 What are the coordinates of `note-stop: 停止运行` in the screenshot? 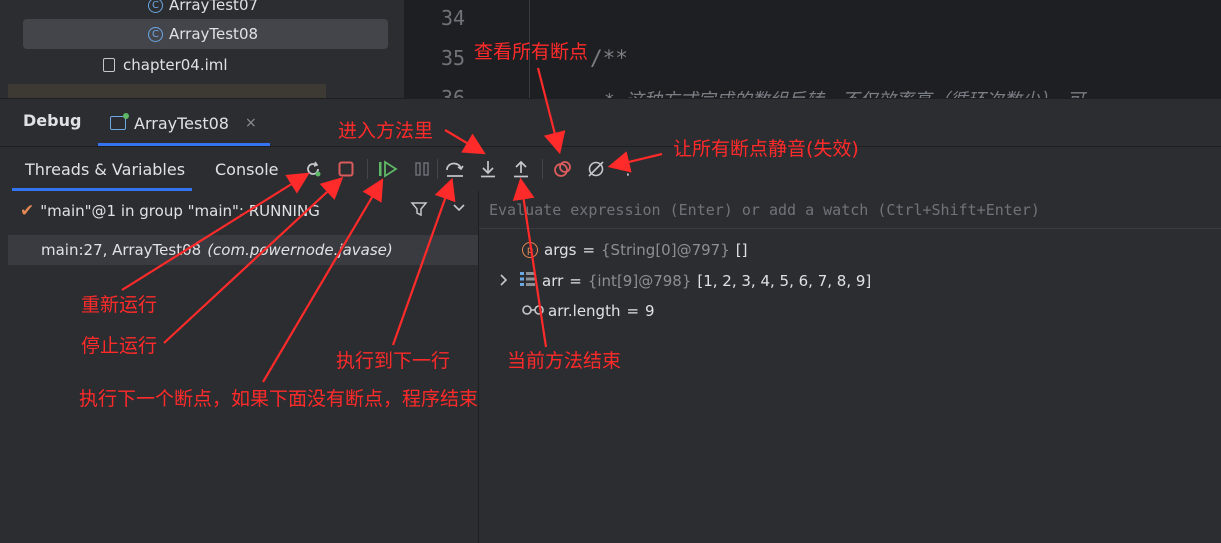 It's located at (119, 346).